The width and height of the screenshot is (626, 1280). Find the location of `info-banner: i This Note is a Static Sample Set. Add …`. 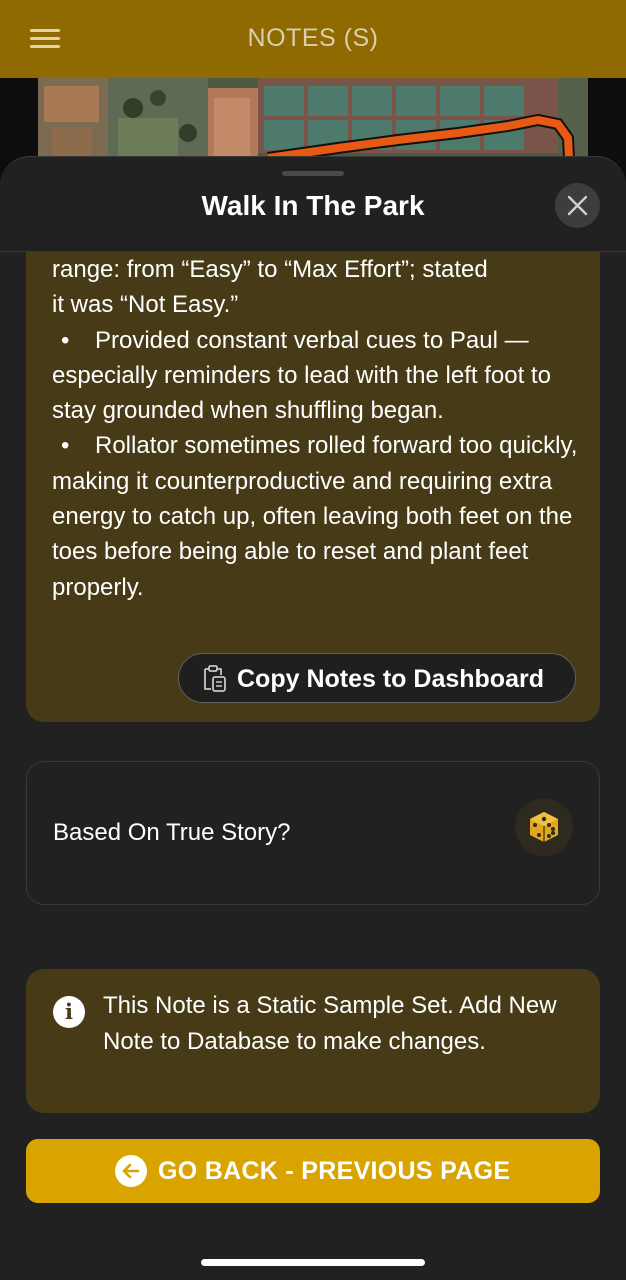

info-banner: i This Note is a Static Sample Set. Add … is located at coordinates (313, 1041).